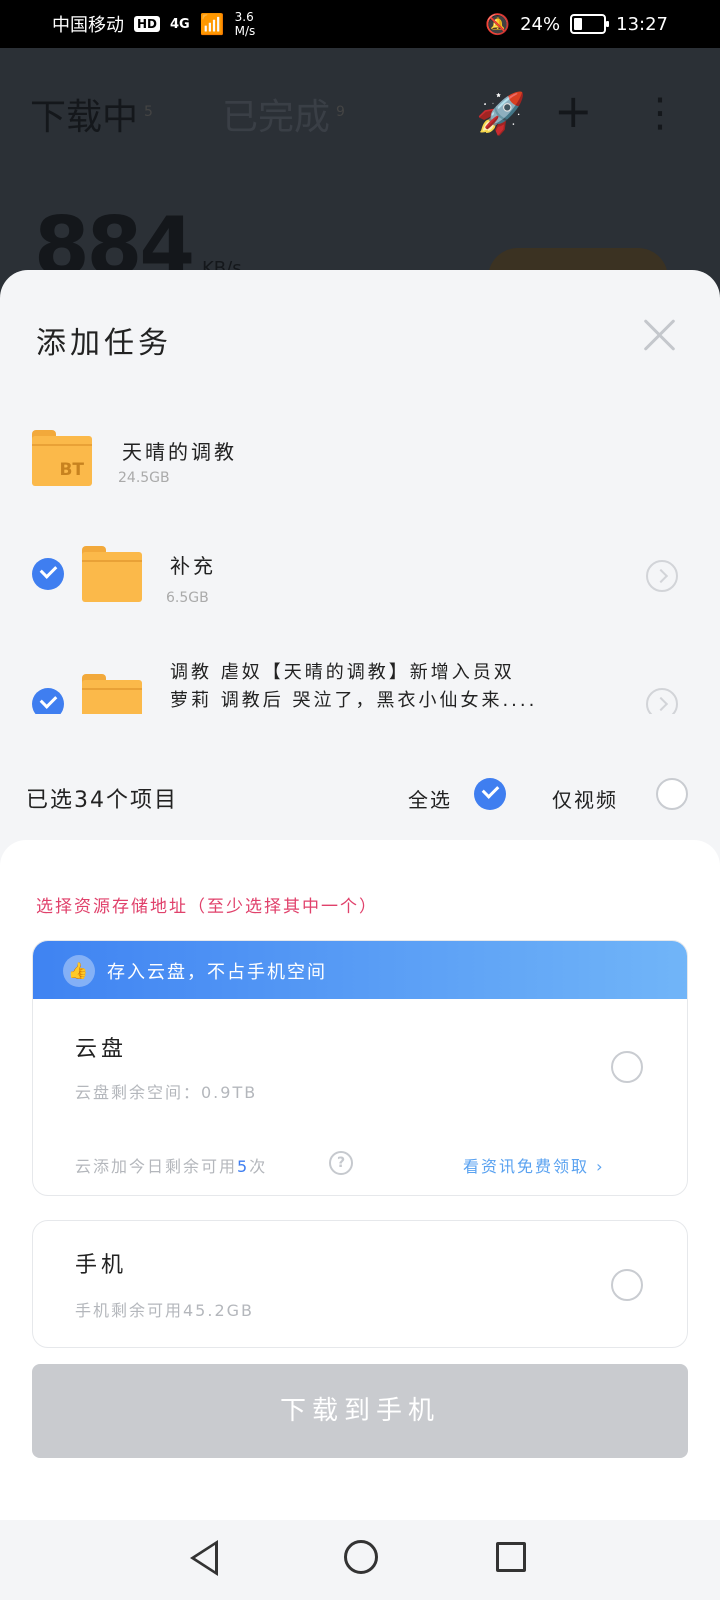 This screenshot has height=1600, width=720. What do you see at coordinates (217, 972) in the screenshot?
I see `cloud-banner-text: 存入云盘，不占手机空间` at bounding box center [217, 972].